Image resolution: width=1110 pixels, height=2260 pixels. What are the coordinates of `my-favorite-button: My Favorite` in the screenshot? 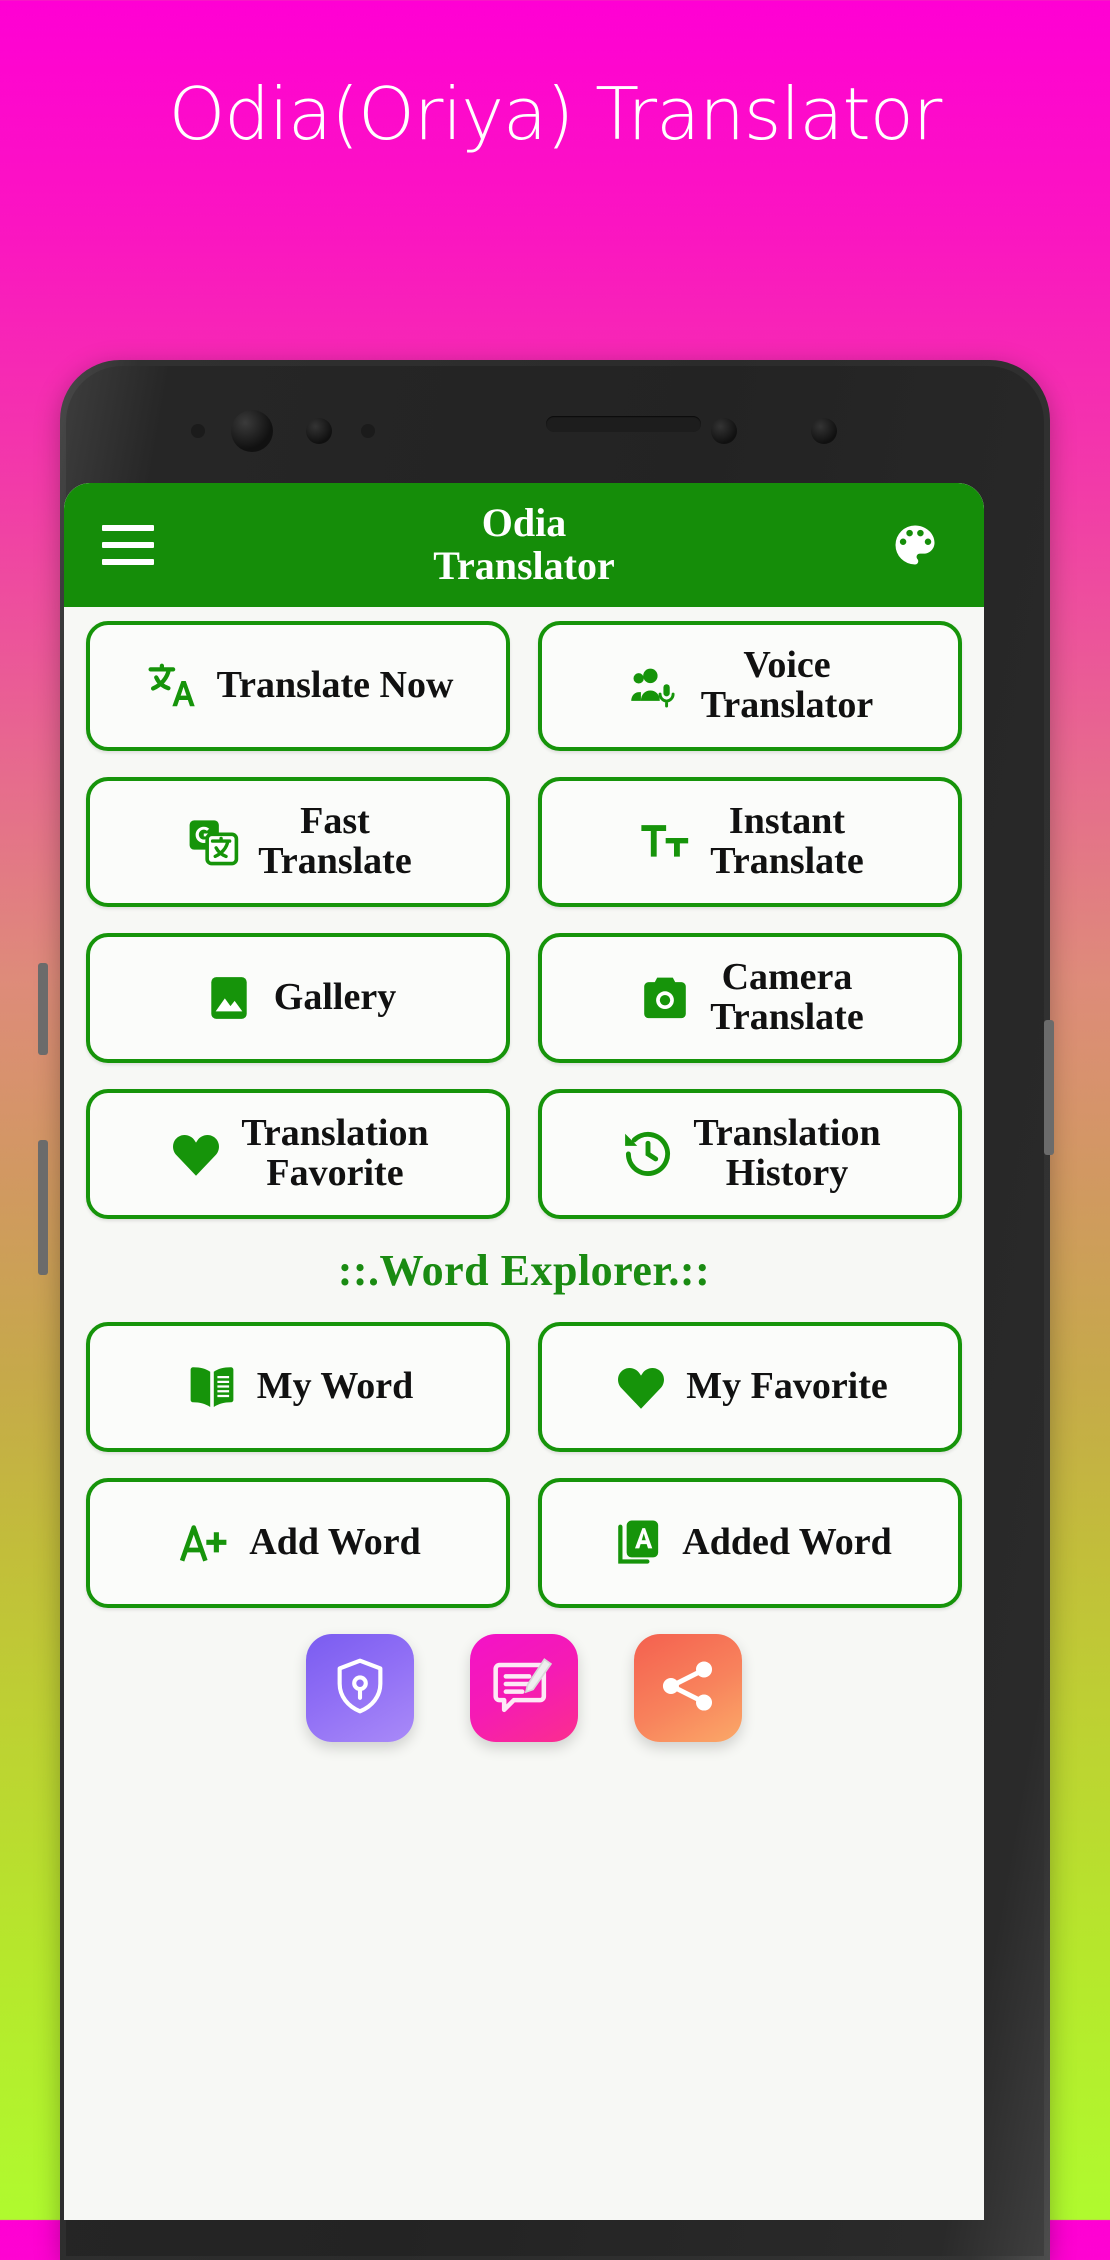 It's located at (750, 1387).